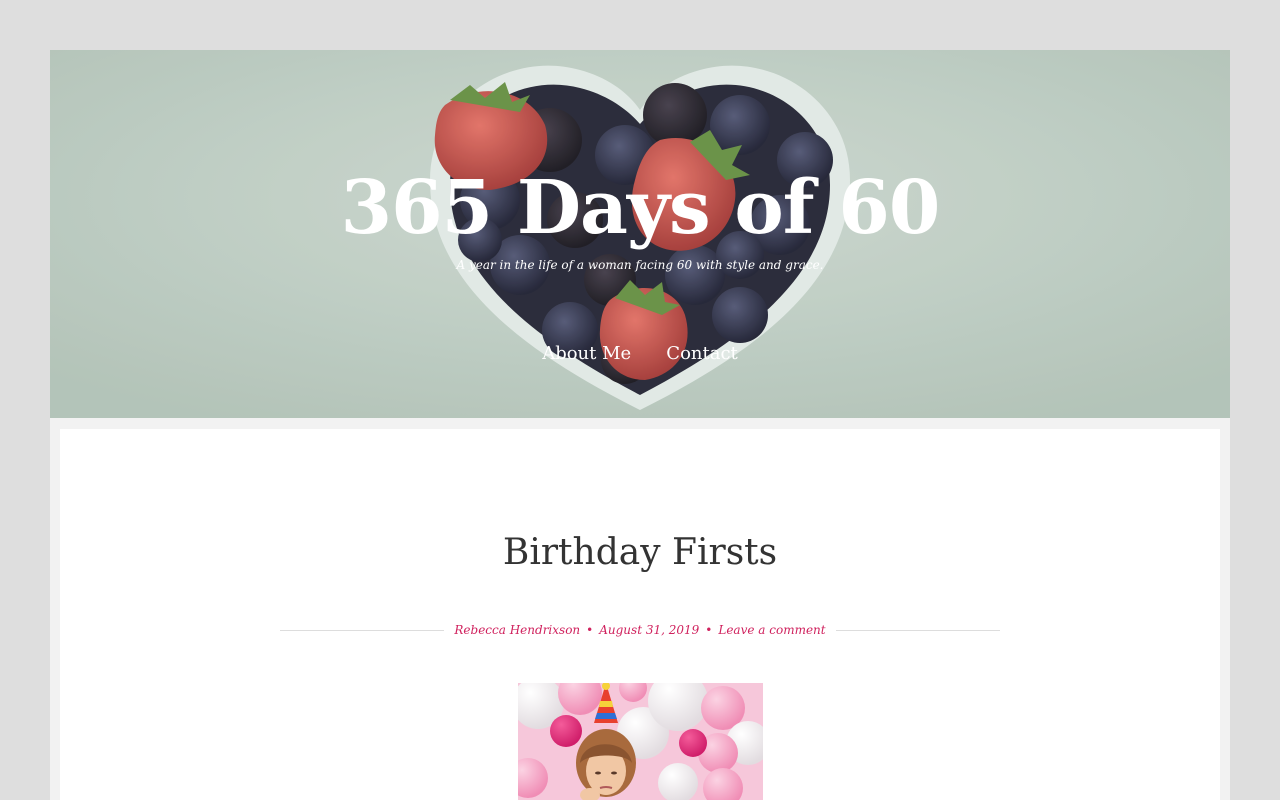 Image resolution: width=1280 pixels, height=800 pixels. What do you see at coordinates (640, 553) in the screenshot?
I see `post-title: Birthday Firsts` at bounding box center [640, 553].